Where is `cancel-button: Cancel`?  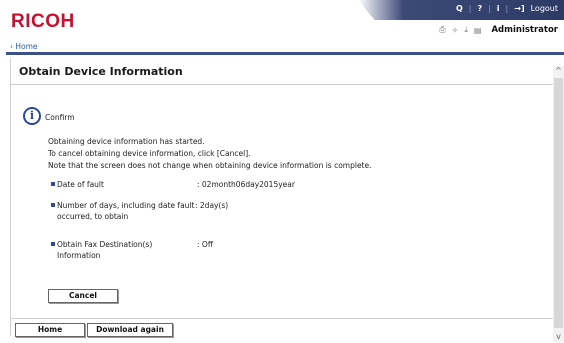
cancel-button: Cancel is located at coordinates (83, 296).